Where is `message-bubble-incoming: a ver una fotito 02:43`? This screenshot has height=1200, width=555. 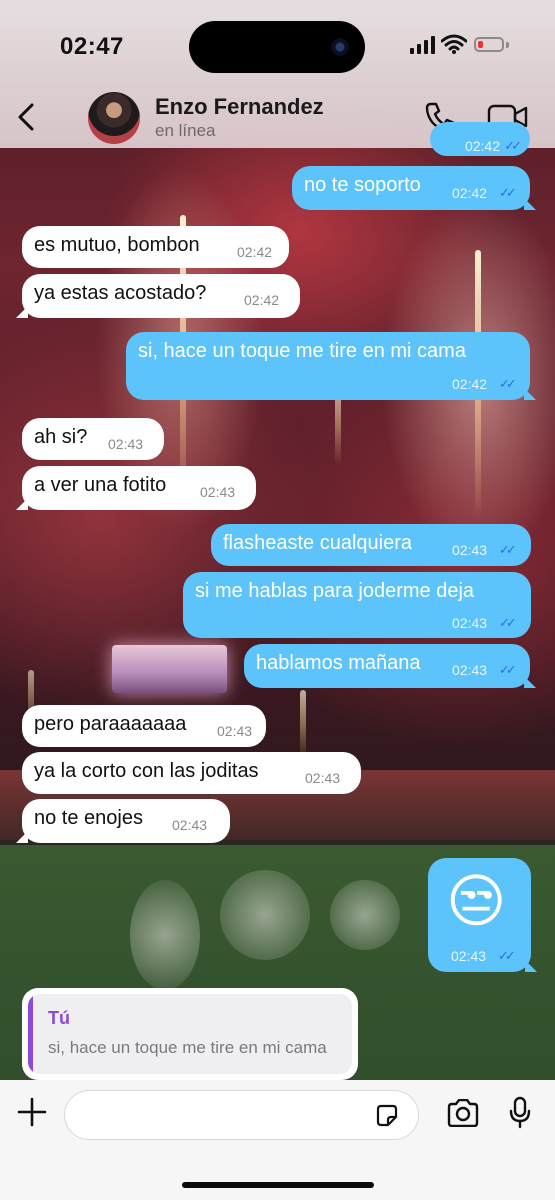
message-bubble-incoming: a ver una fotito 02:43 is located at coordinates (136, 488).